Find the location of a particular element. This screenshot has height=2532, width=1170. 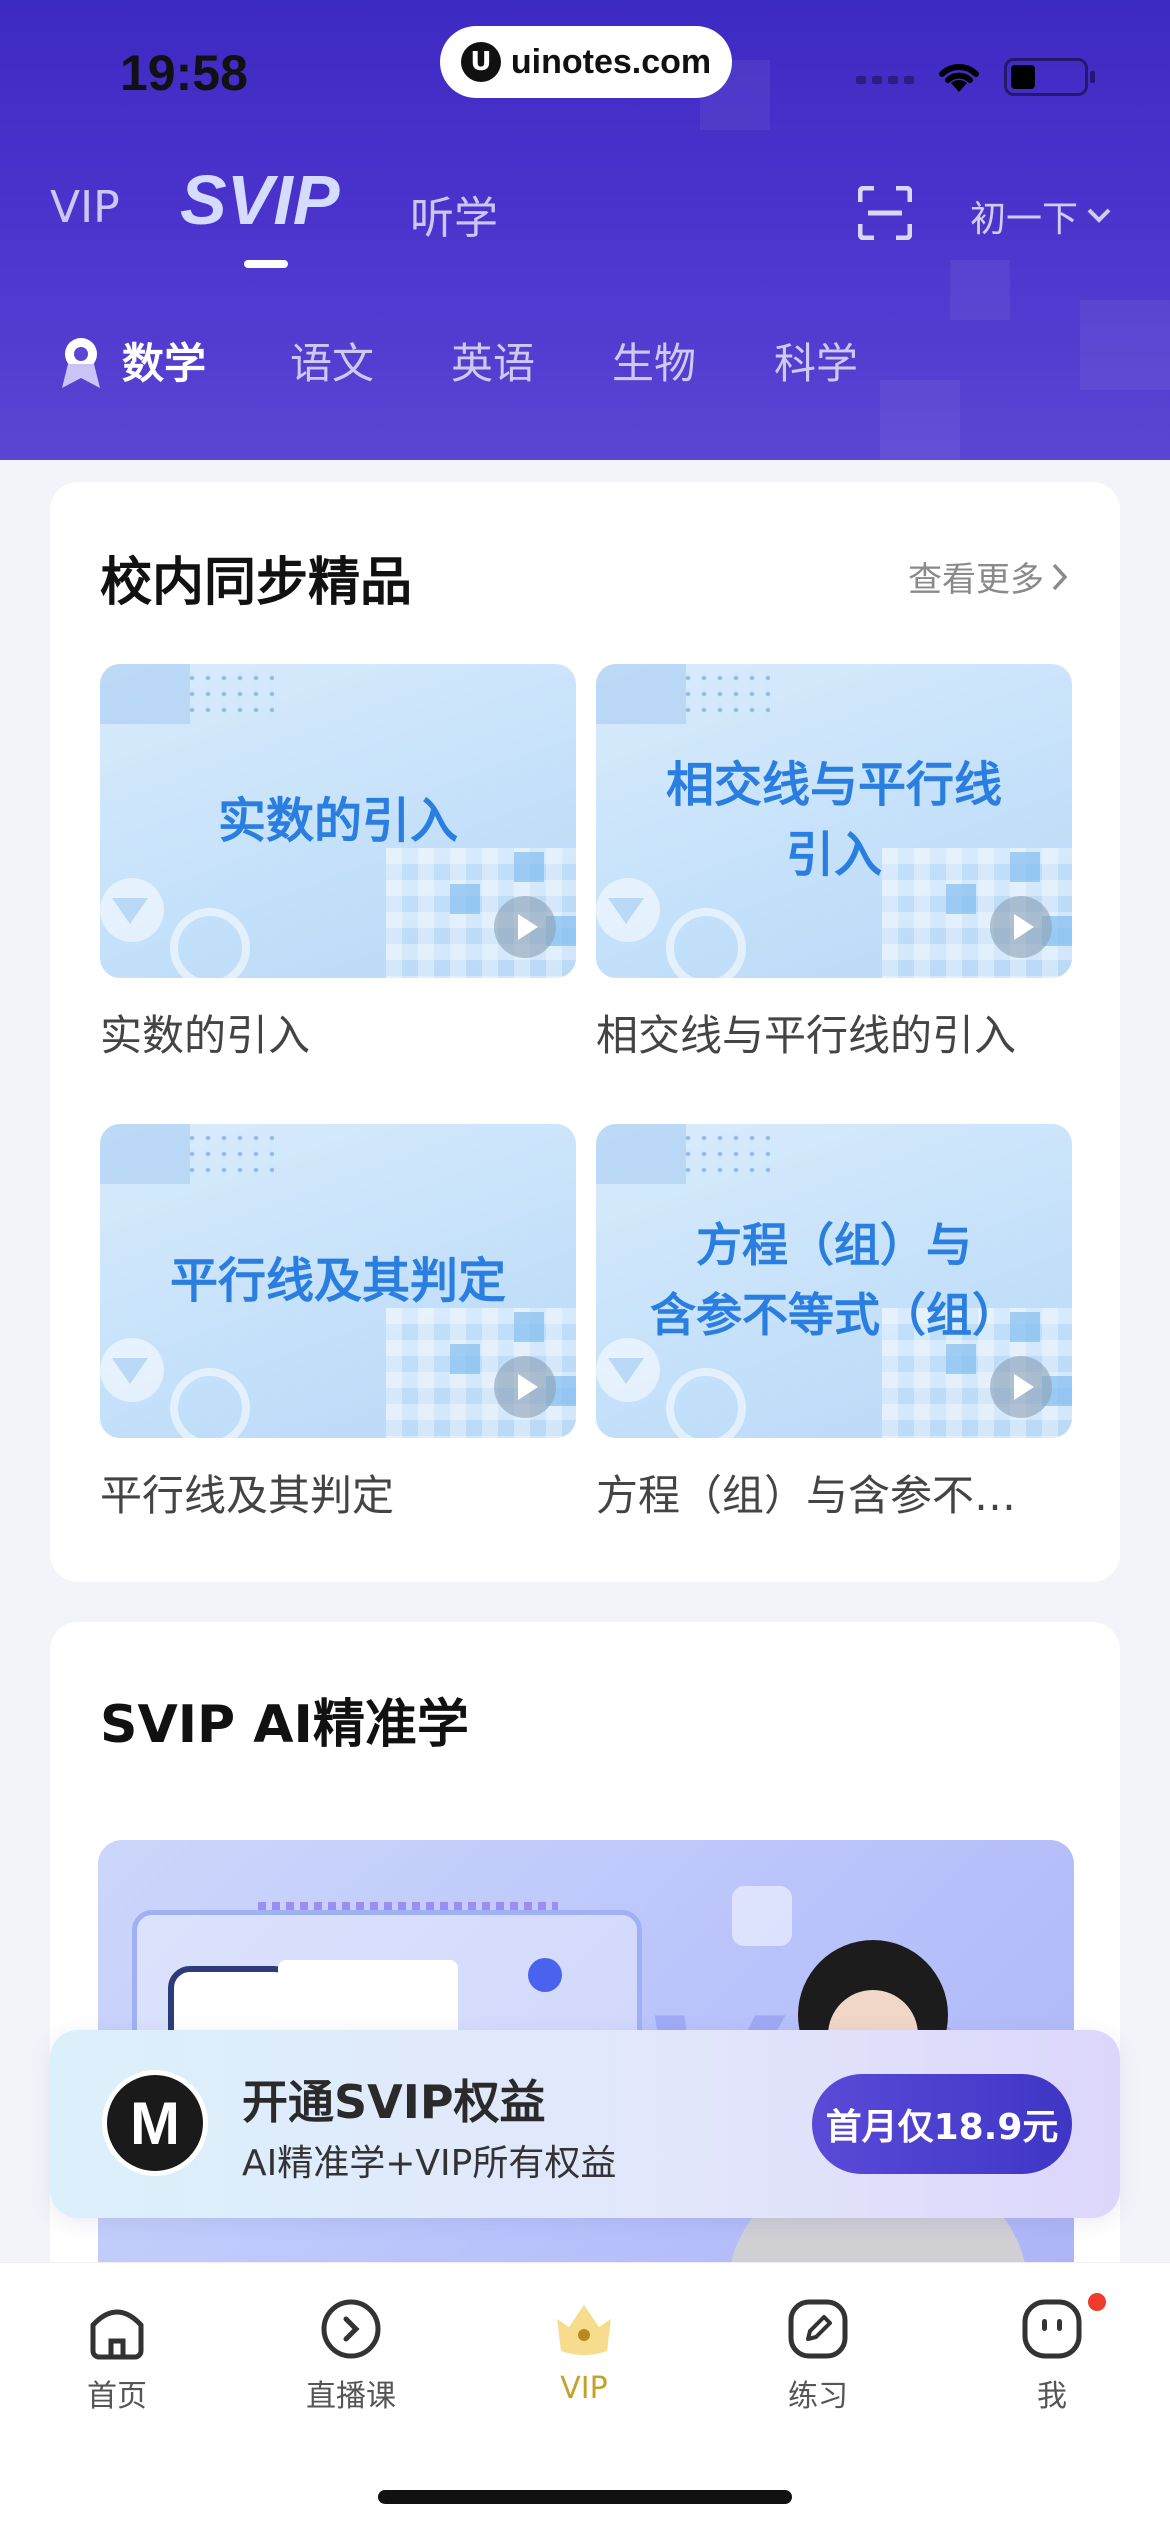

lesson-card: 相交线与平行线 引入 相交线与平行线的引入 is located at coordinates (834, 863).